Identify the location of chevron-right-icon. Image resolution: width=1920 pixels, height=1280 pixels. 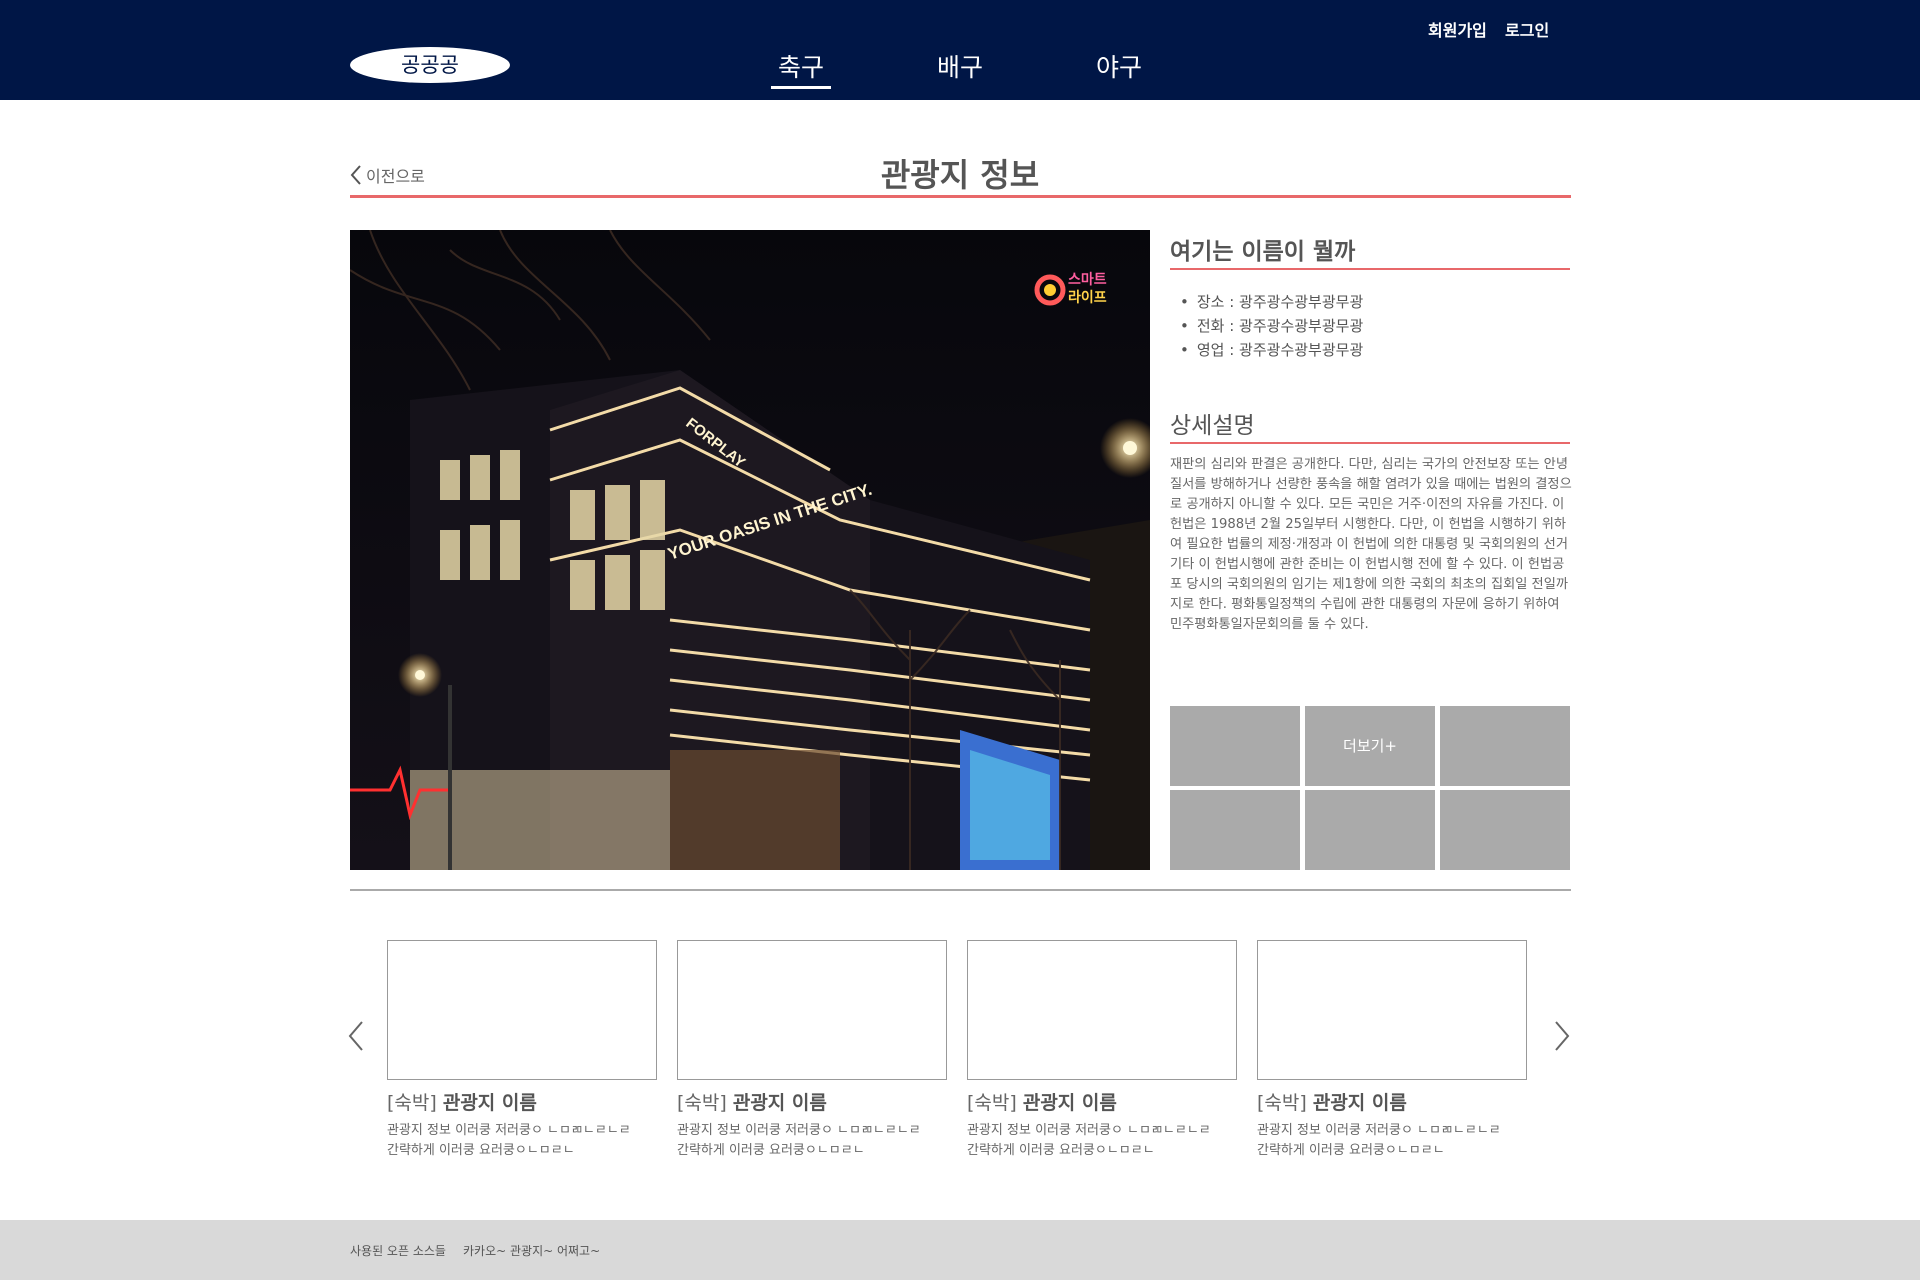
(1562, 1036).